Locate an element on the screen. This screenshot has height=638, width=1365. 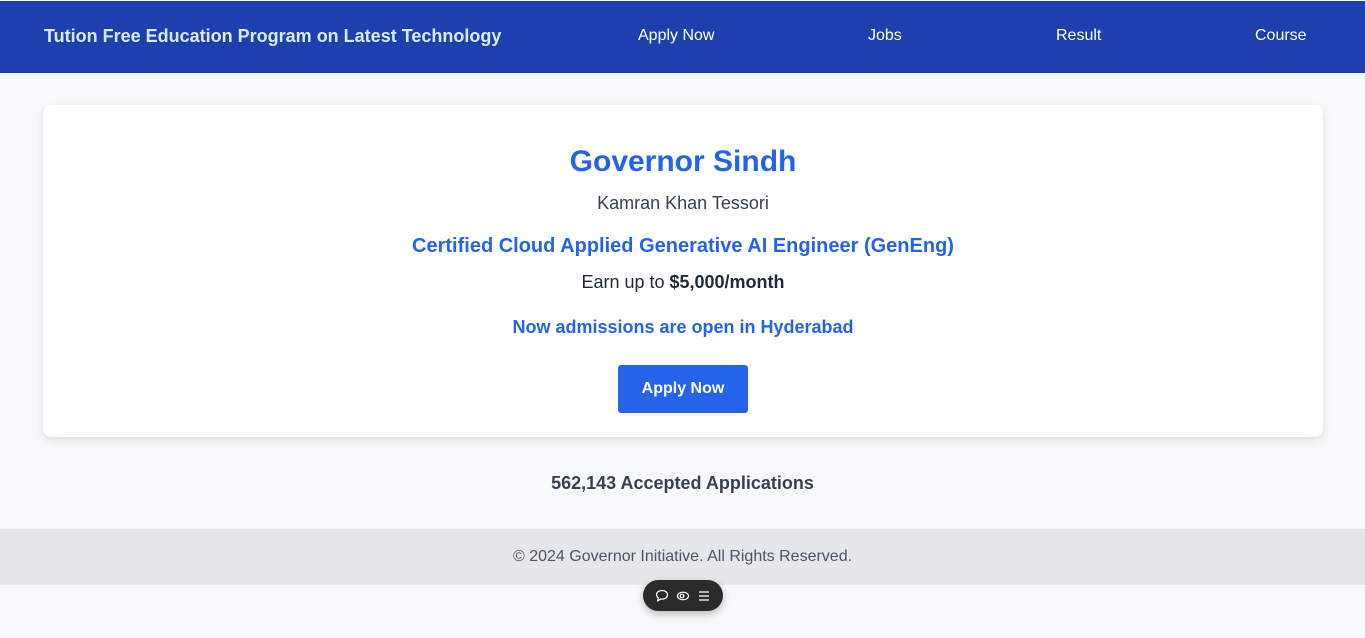
admission-notice: Now admissions are open in Hyderabad is located at coordinates (683, 327).